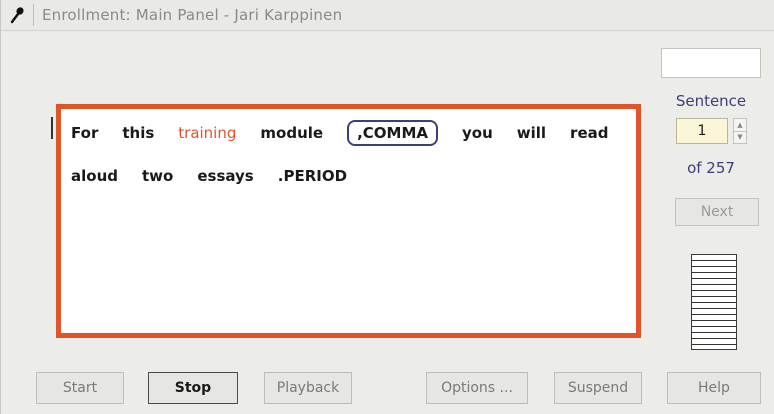 The height and width of the screenshot is (414, 774). What do you see at coordinates (711, 168) in the screenshot?
I see `sentence-count-label: of 257` at bounding box center [711, 168].